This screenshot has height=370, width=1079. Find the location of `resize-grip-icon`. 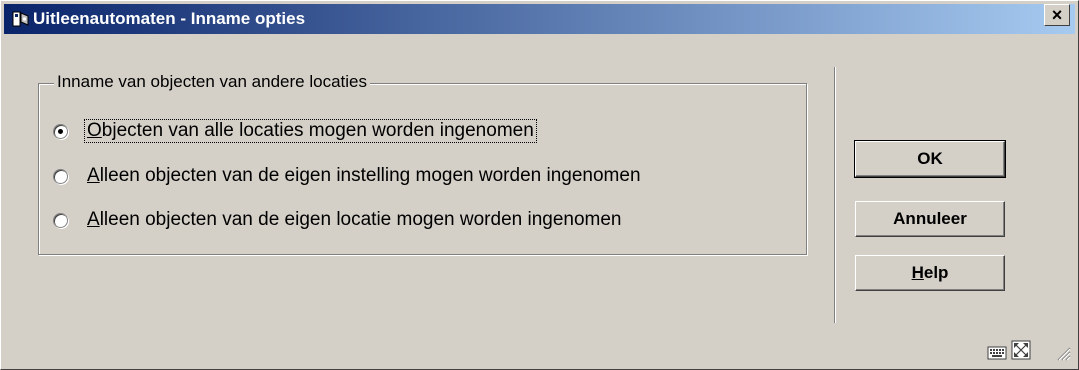

resize-grip-icon is located at coordinates (1062, 352).